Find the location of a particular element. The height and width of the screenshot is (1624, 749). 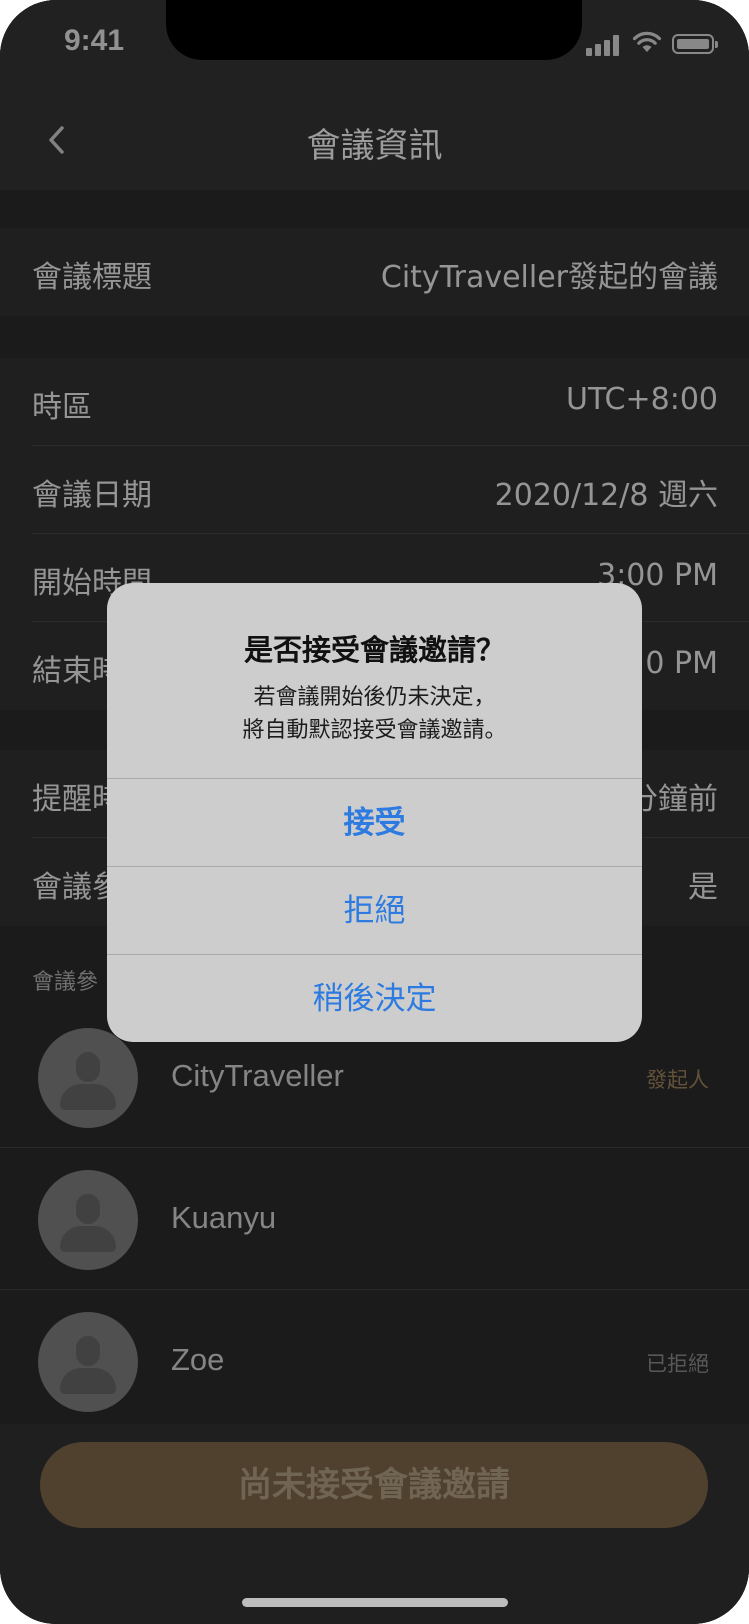

alert-title: 是否接受會議邀請？ is located at coordinates (374, 650).